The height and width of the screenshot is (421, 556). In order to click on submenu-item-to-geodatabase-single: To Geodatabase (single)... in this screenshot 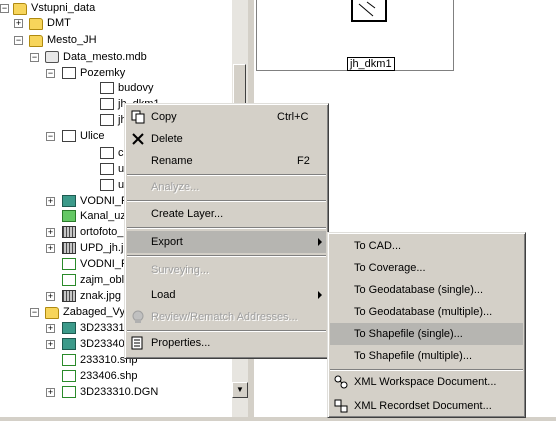, I will do `click(426, 290)`.